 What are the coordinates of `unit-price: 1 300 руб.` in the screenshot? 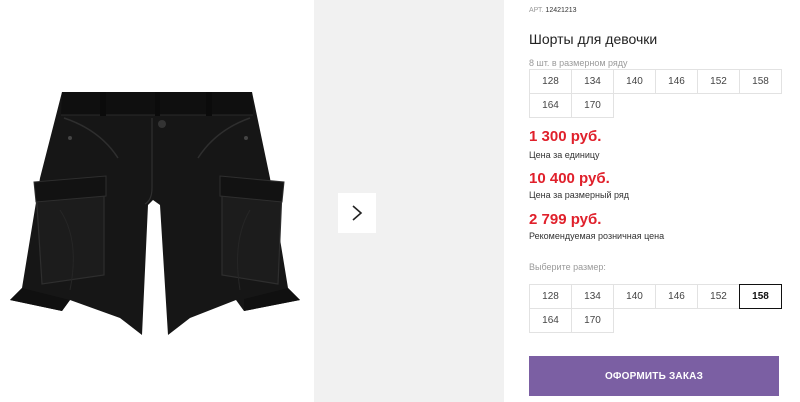 It's located at (565, 136).